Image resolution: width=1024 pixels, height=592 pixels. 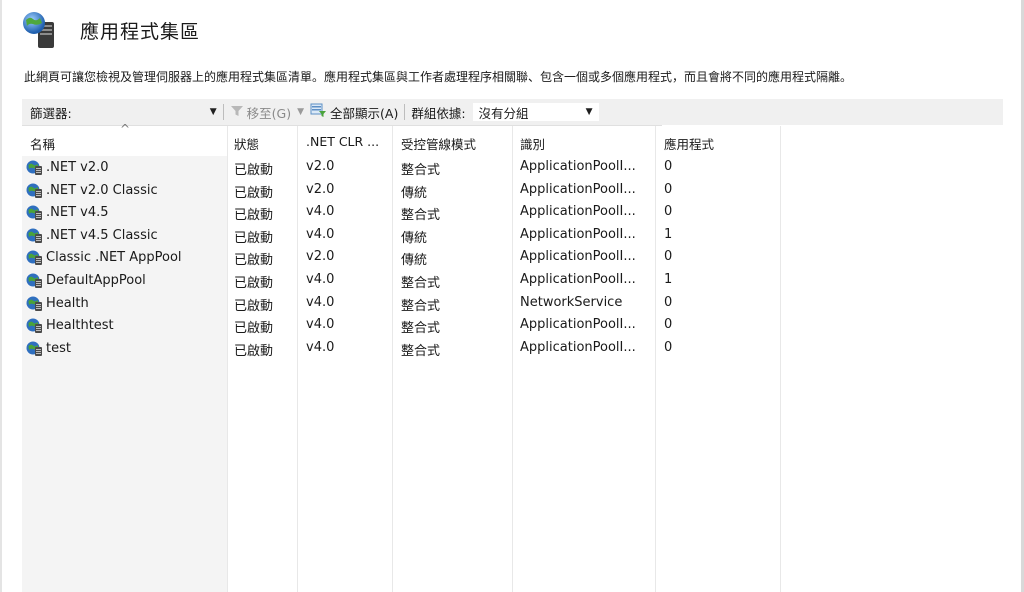 What do you see at coordinates (269, 113) in the screenshot?
I see `goto-button-label: 移至(G)` at bounding box center [269, 113].